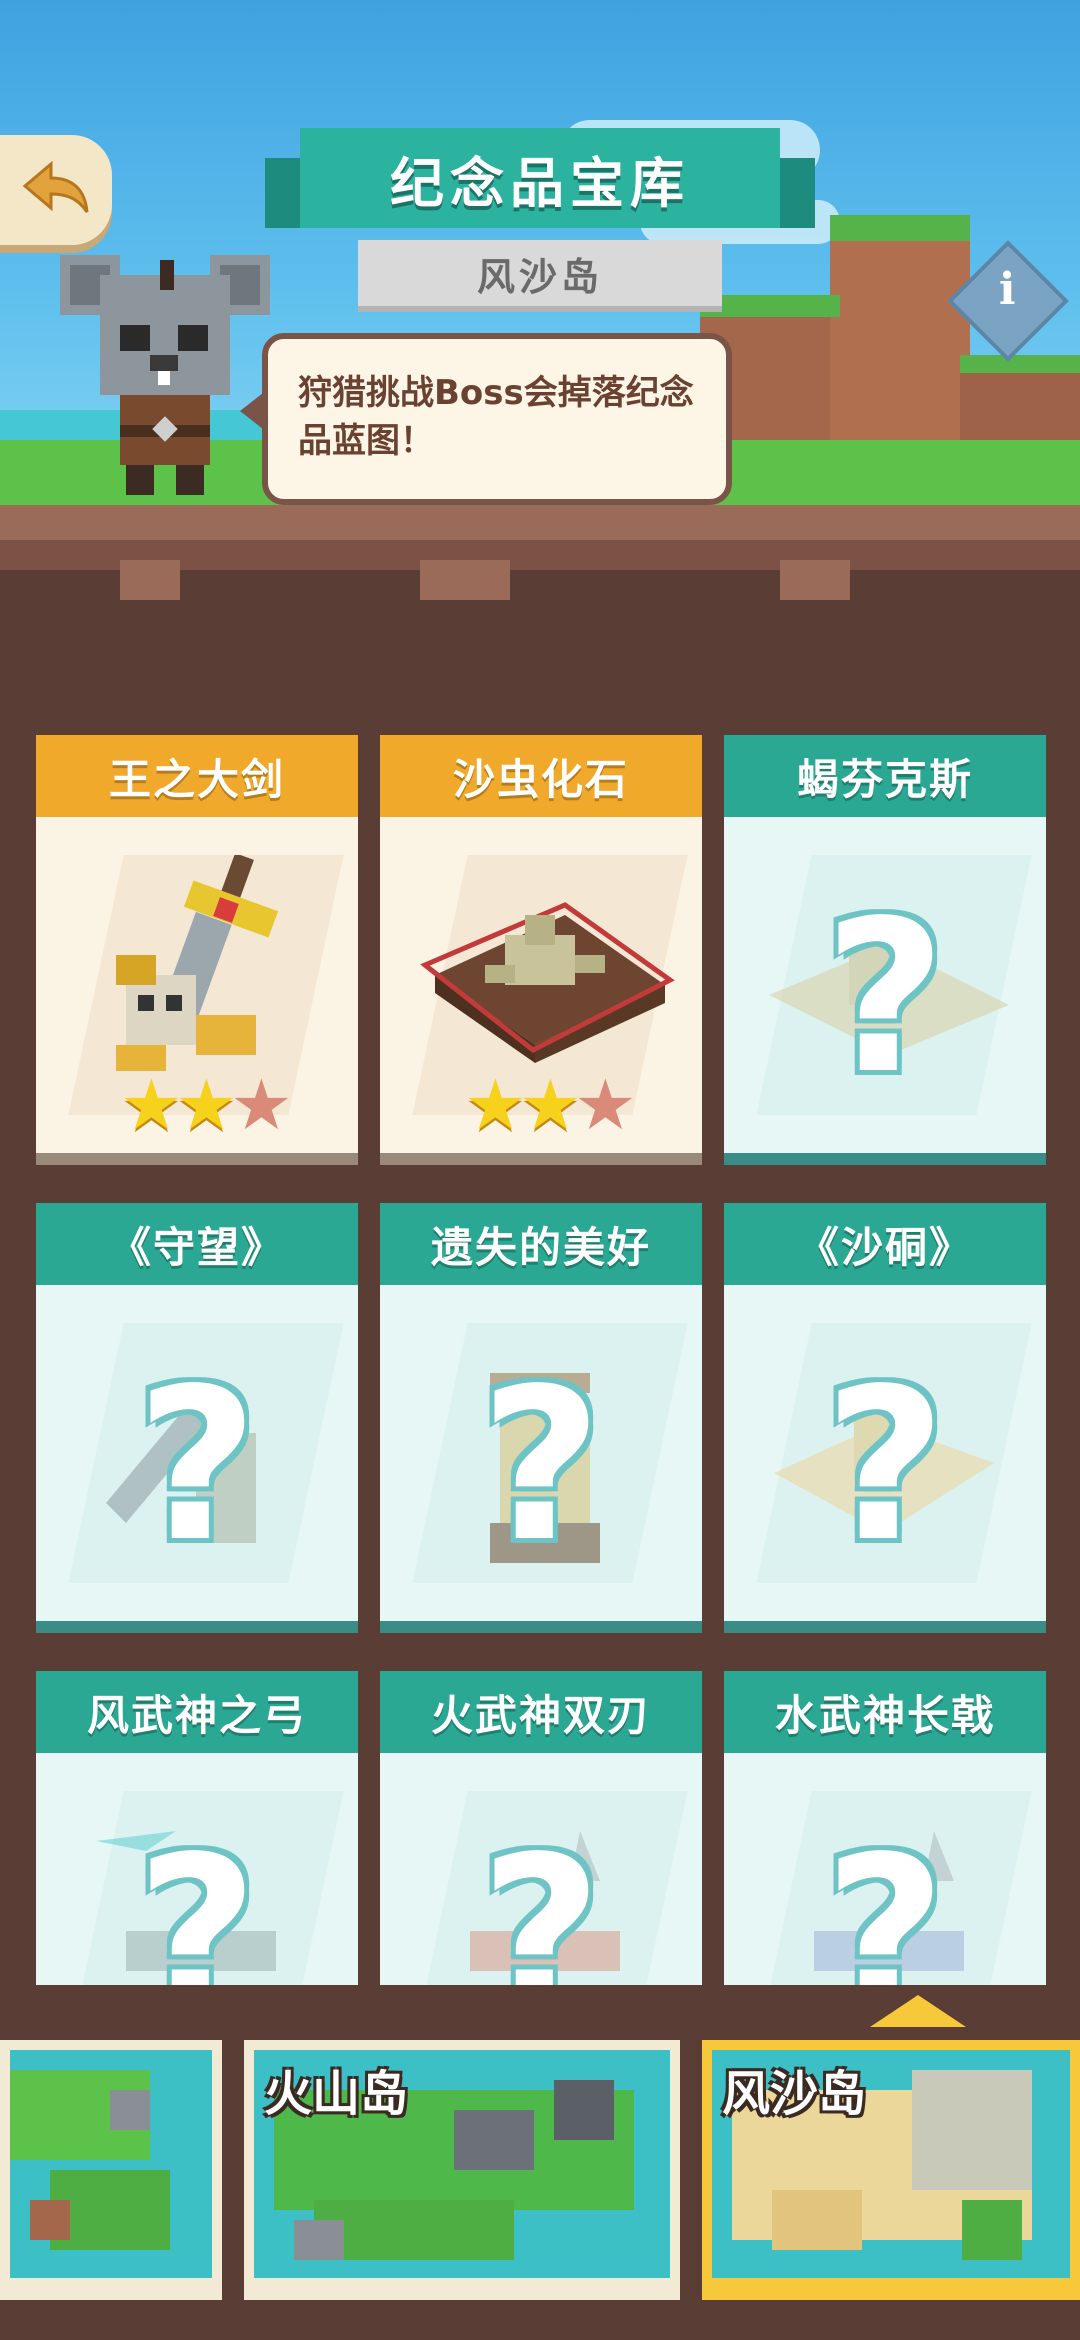  I want to click on page-title: 纪念品宝库, so click(540, 183).